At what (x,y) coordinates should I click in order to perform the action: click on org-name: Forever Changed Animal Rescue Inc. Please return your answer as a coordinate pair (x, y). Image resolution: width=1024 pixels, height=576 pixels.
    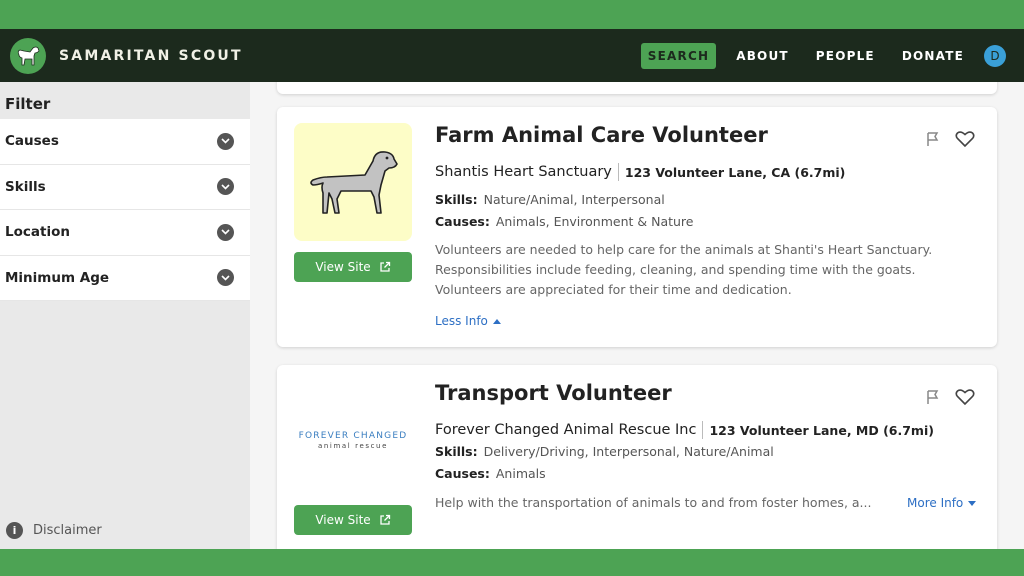
    Looking at the image, I should click on (565, 430).